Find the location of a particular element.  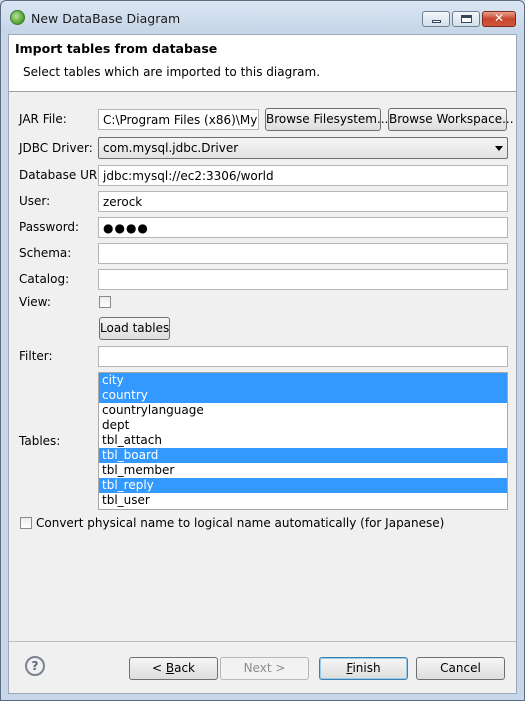

maximize-icon is located at coordinates (466, 19).